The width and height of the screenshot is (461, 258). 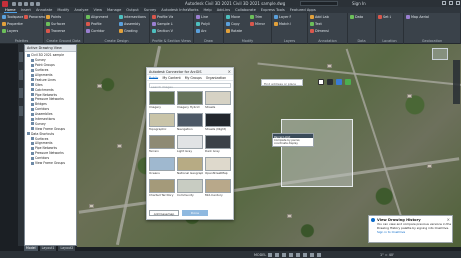 What do you see at coordinates (190, 122) in the screenshot?
I see `basemap-card: Navigation` at bounding box center [190, 122].